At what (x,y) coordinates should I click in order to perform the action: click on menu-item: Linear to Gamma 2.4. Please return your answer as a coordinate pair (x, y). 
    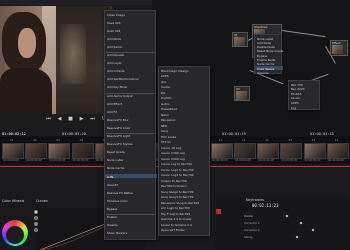
    Looking at the image, I should click on (176, 225).